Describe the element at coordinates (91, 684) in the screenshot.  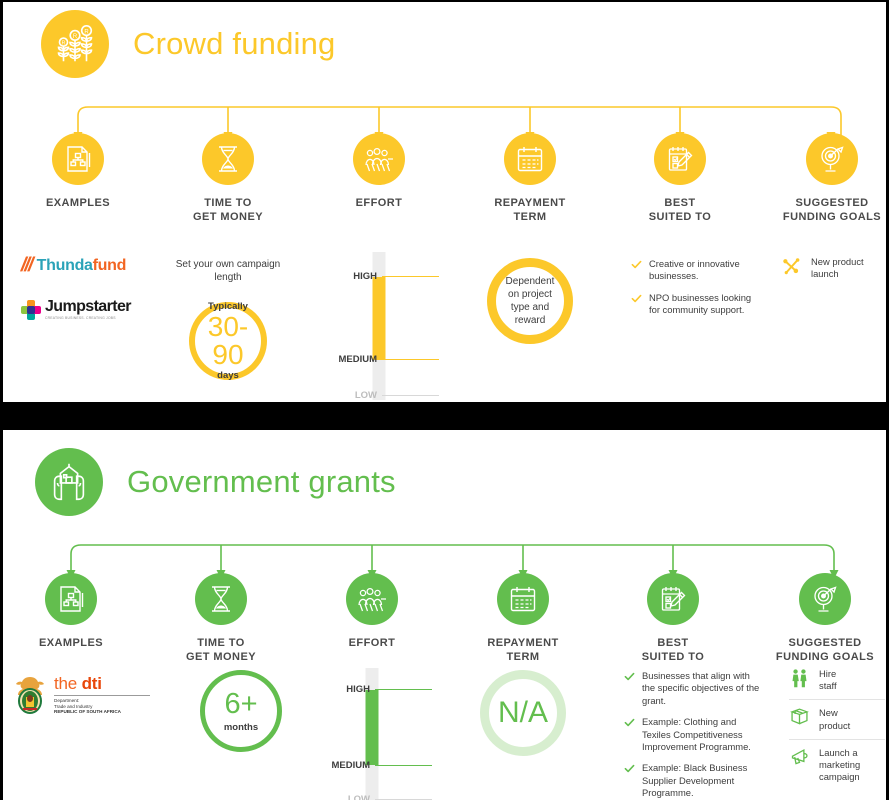
I see `dti-name: dti` at that location.